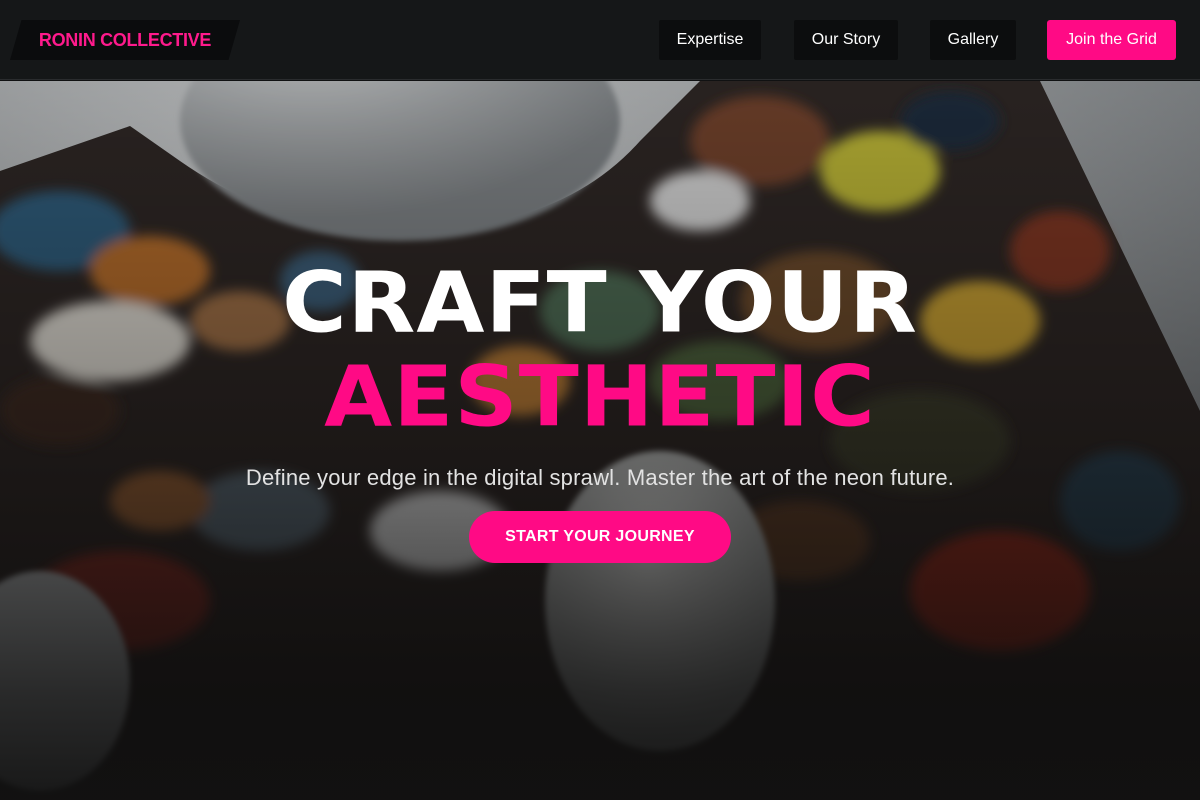  What do you see at coordinates (973, 40) in the screenshot?
I see `nav-gallery: Gallery` at bounding box center [973, 40].